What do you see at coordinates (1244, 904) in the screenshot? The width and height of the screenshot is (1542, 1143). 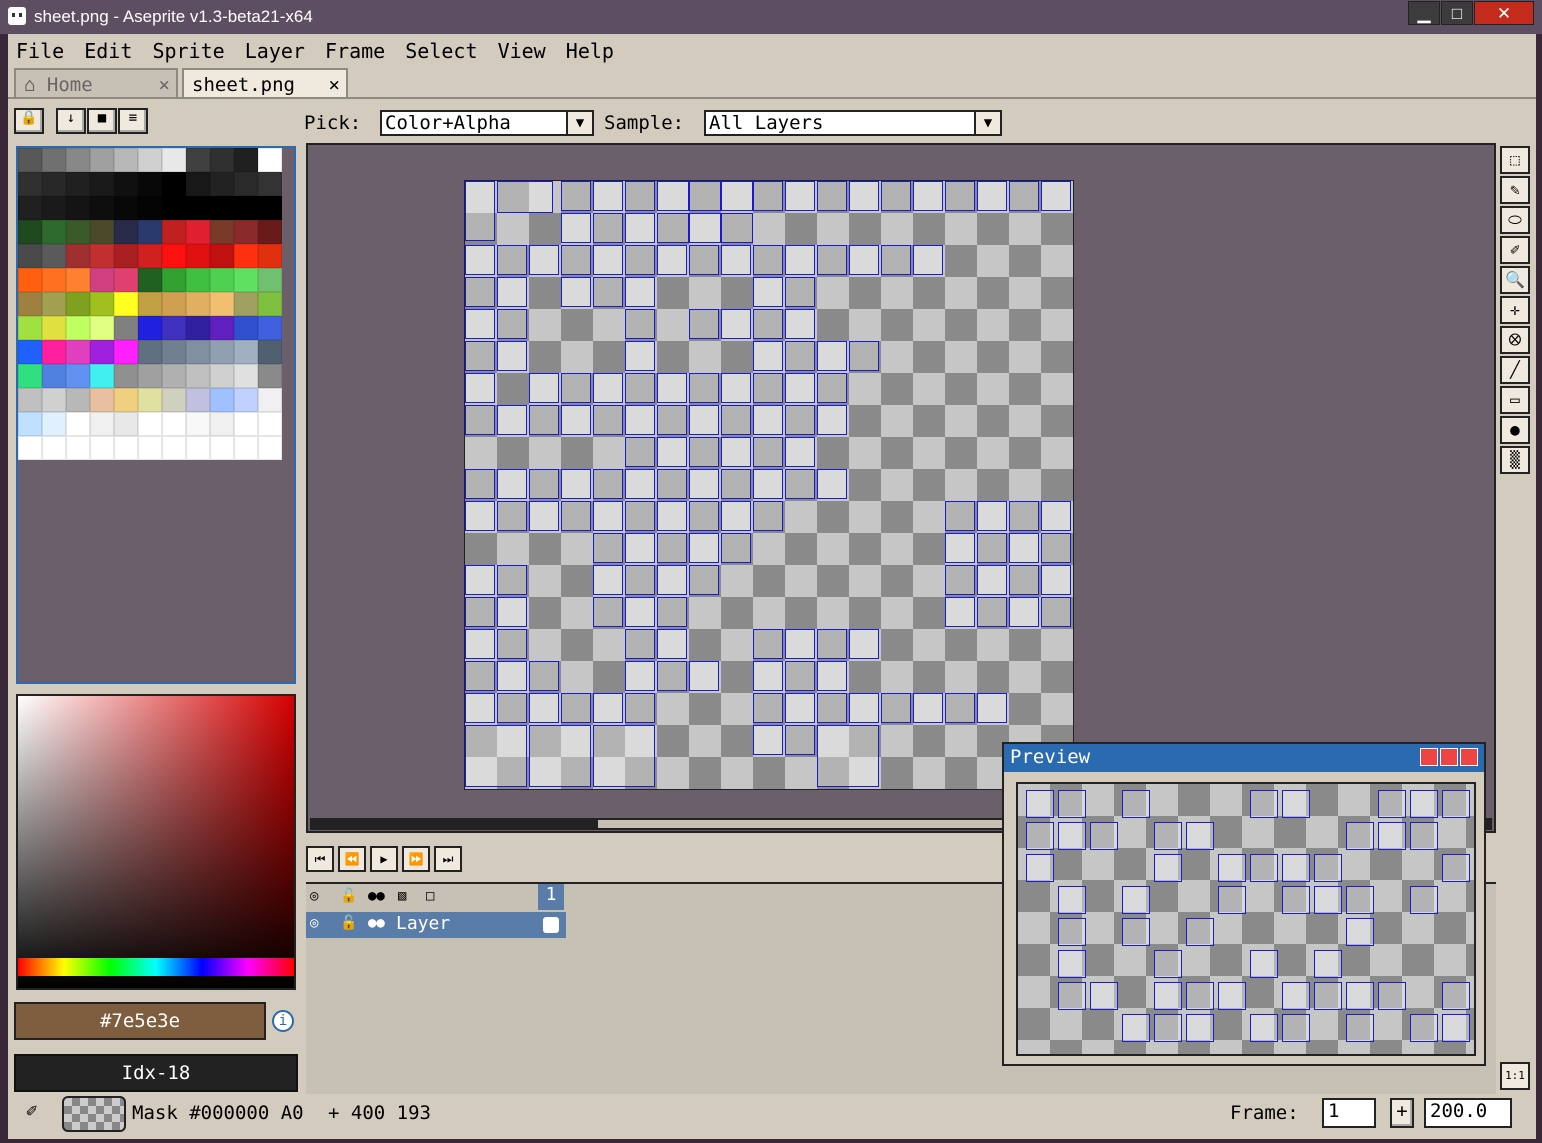 I see `preview-window: Preview` at bounding box center [1244, 904].